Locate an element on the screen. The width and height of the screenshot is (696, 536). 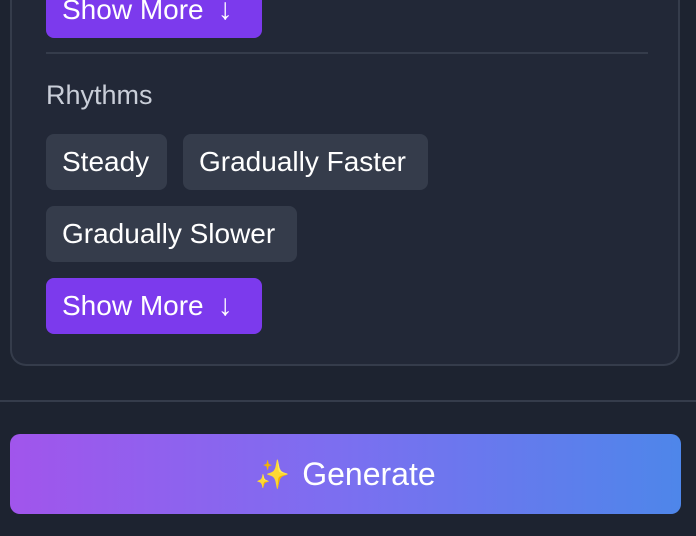
generate-button: ✨ Generate is located at coordinates (345, 474).